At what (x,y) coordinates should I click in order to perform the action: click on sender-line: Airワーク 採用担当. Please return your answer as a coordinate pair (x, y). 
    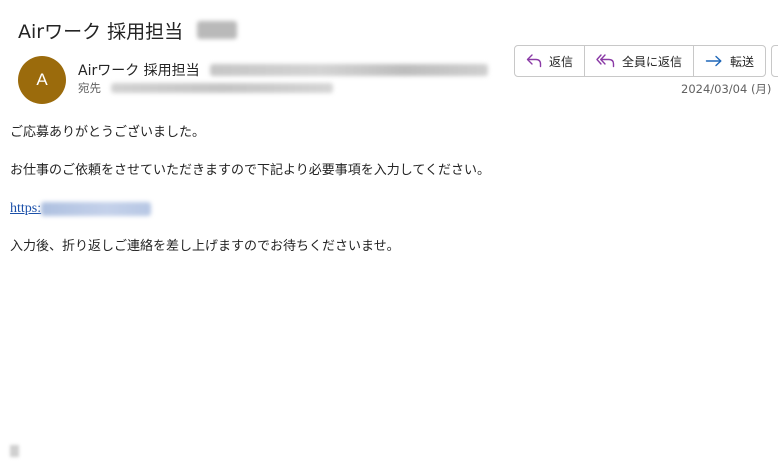
    Looking at the image, I should click on (283, 70).